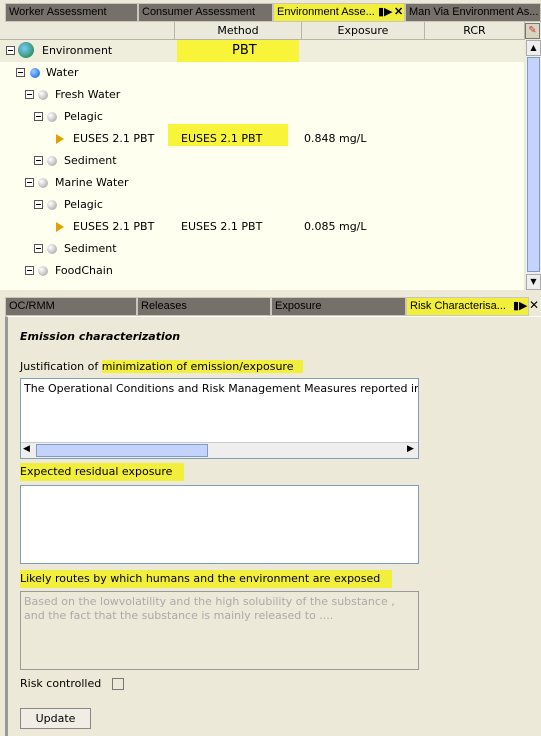  I want to click on label-highlight: minimization of emission/exposure, so click(202, 366).